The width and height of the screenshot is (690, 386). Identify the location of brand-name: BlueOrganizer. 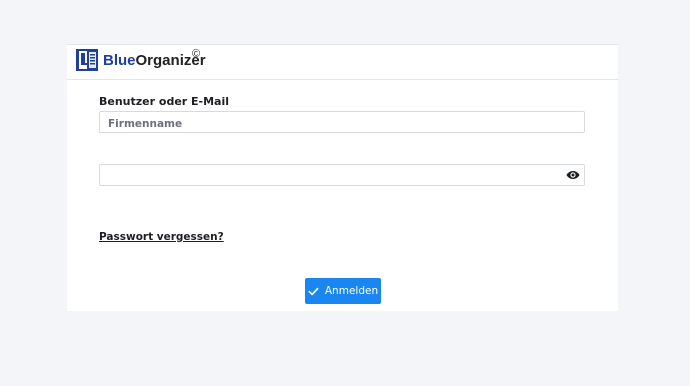
(154, 61).